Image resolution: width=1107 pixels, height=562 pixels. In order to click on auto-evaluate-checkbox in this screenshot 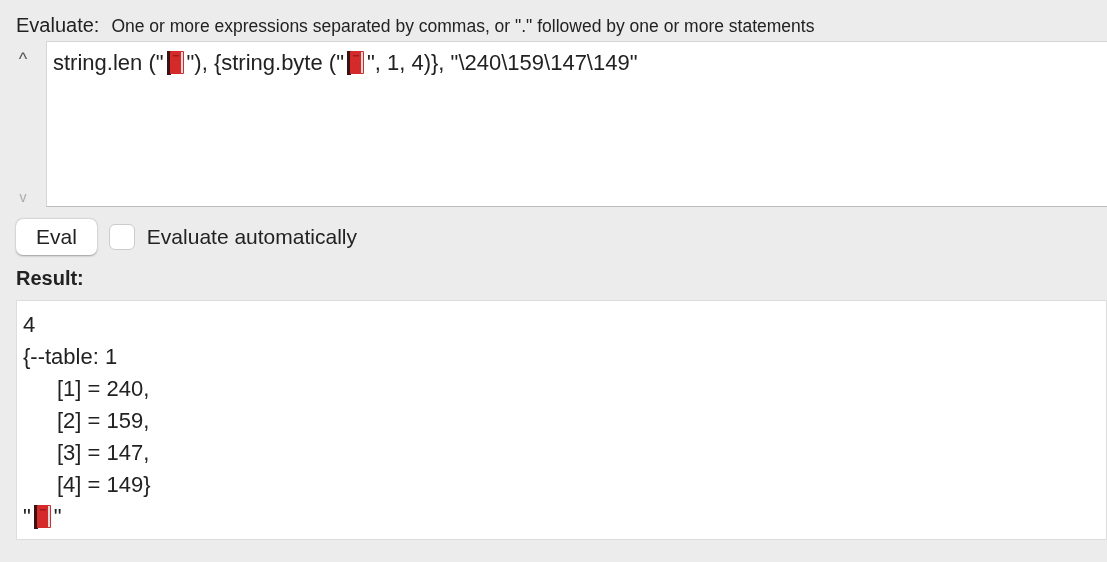, I will do `click(121, 237)`.